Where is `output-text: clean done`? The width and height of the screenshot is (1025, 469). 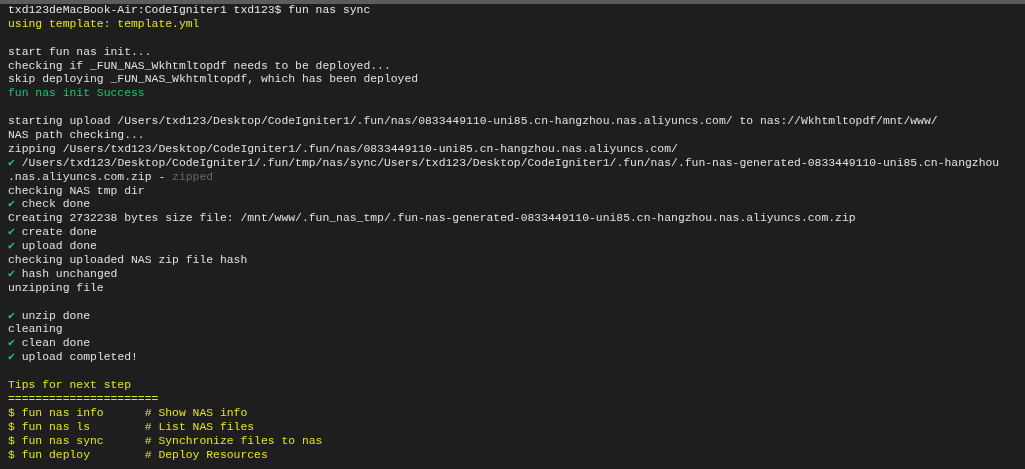
output-text: clean done is located at coordinates (55, 343).